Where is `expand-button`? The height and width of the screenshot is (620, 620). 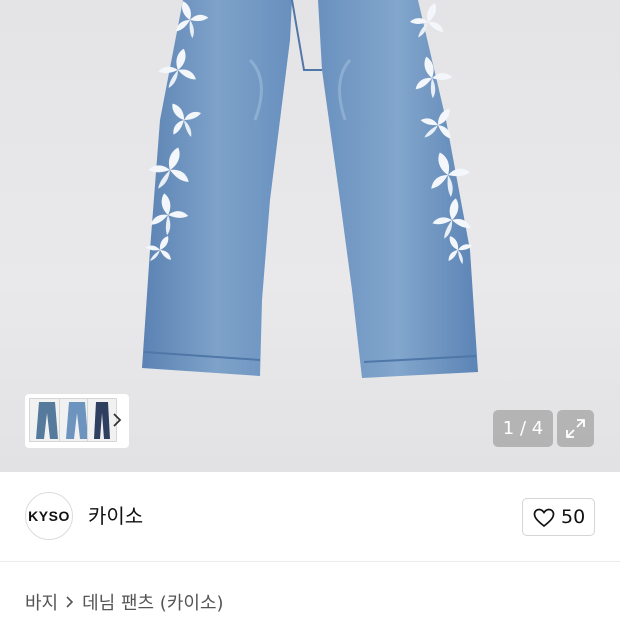 expand-button is located at coordinates (575, 428).